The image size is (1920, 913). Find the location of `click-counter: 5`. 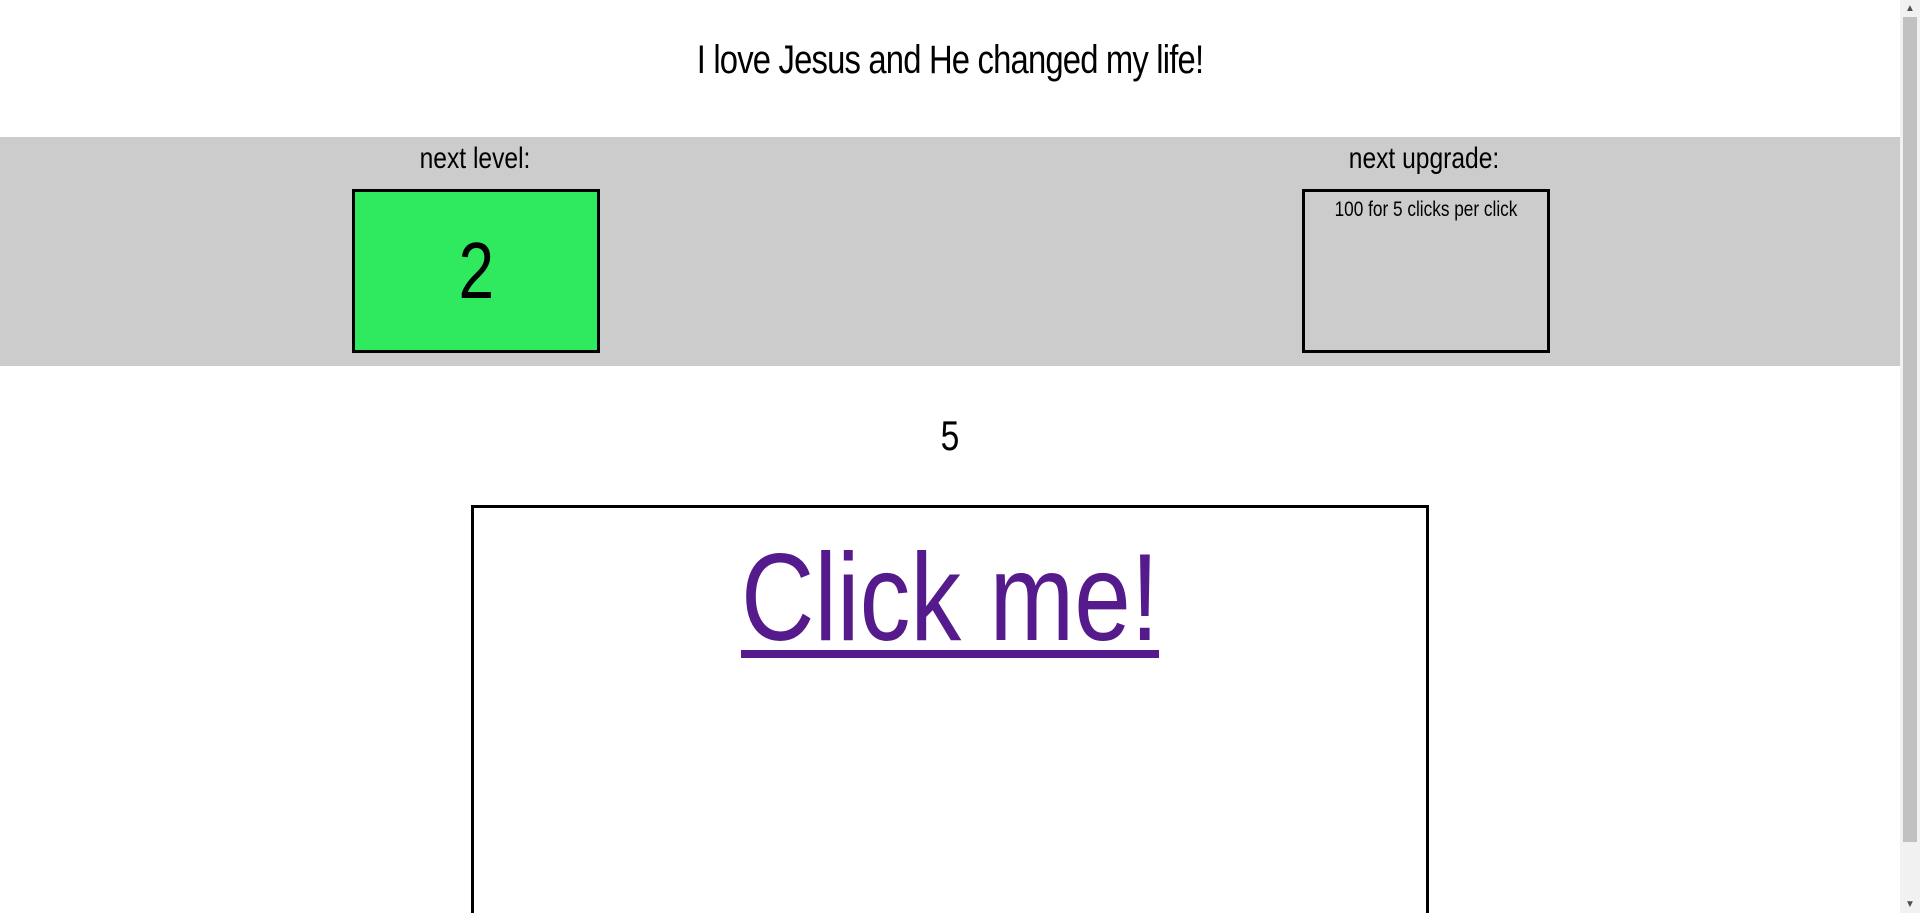

click-counter: 5 is located at coordinates (950, 435).